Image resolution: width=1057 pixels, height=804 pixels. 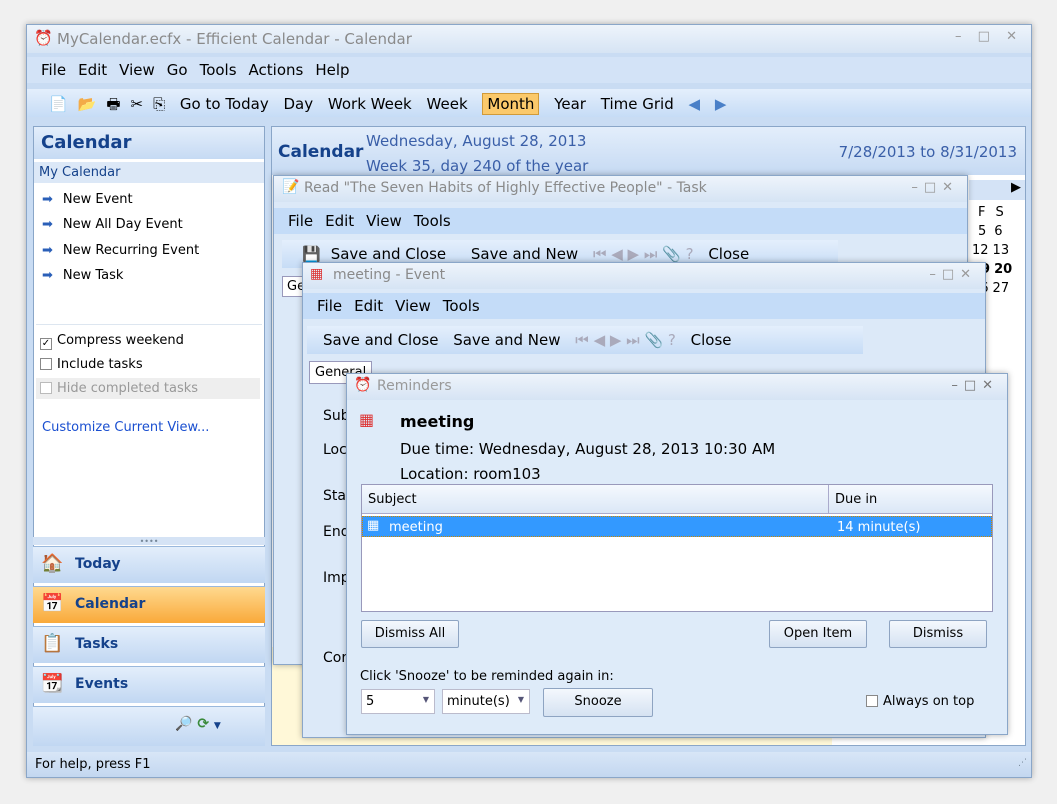 What do you see at coordinates (677, 526) in the screenshot?
I see `table-row: ▦ meeting 14 minute(s)` at bounding box center [677, 526].